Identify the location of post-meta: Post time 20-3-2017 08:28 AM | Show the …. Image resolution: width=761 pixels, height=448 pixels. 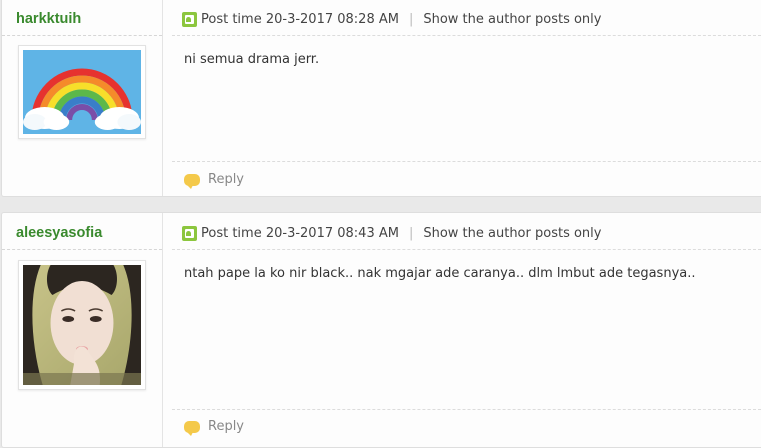
(471, 19).